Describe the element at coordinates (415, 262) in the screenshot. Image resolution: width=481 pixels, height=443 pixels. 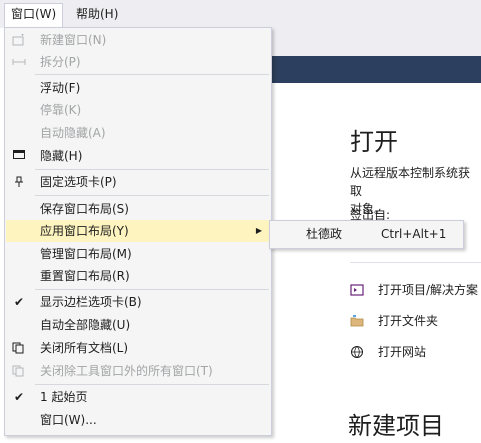
I see `start-page-divider` at that location.